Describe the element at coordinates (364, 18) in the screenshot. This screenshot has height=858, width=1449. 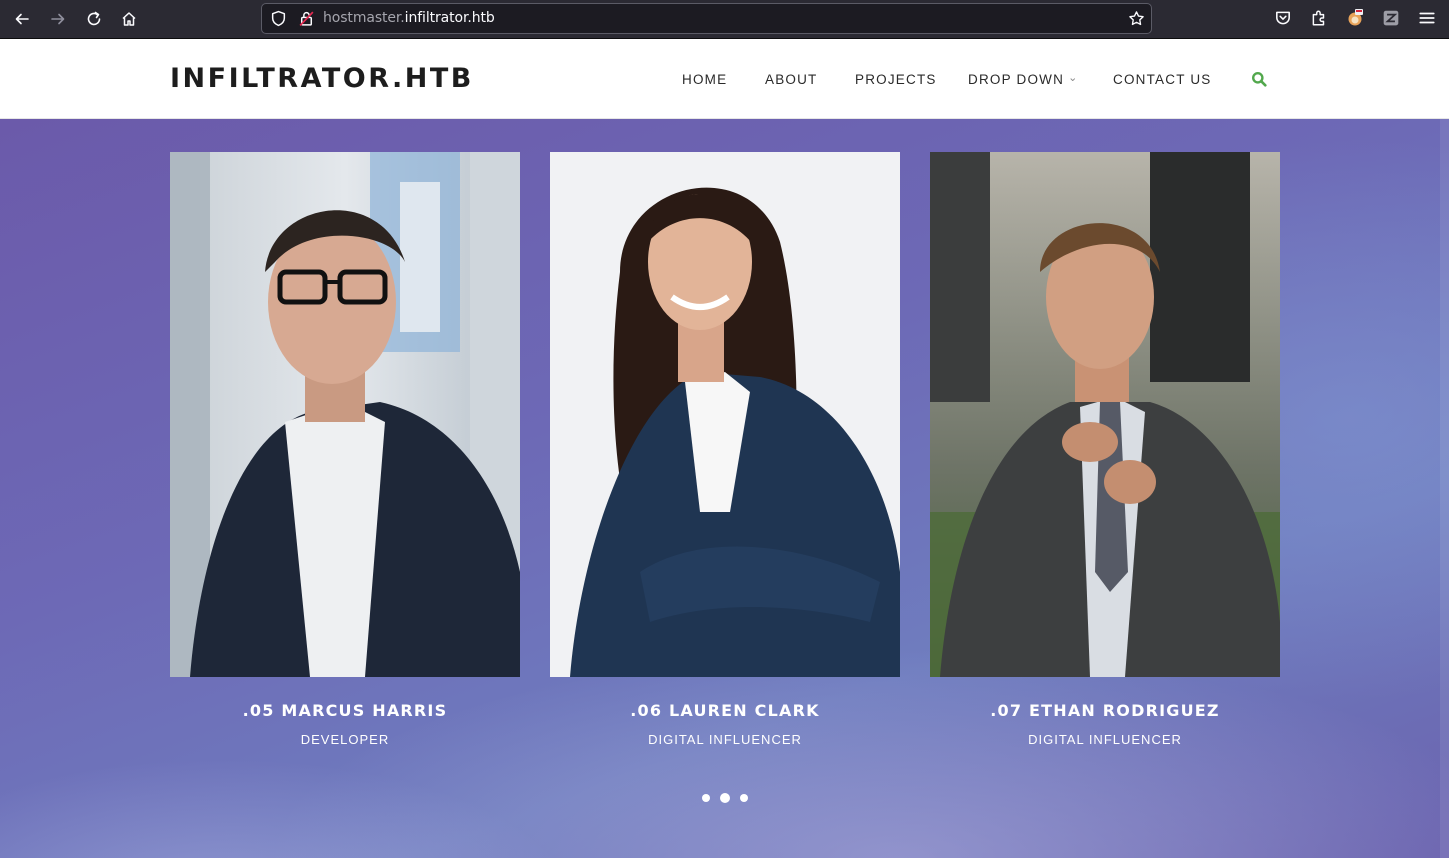
I see `url-subdomain: hostmaster.` at that location.